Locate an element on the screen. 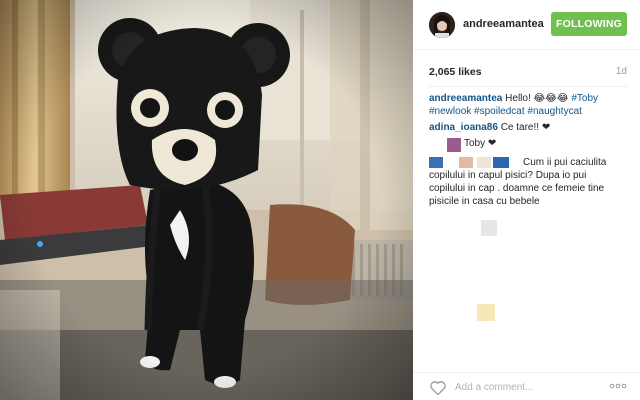  hashtag-link: #naughtycat is located at coordinates (554, 111).